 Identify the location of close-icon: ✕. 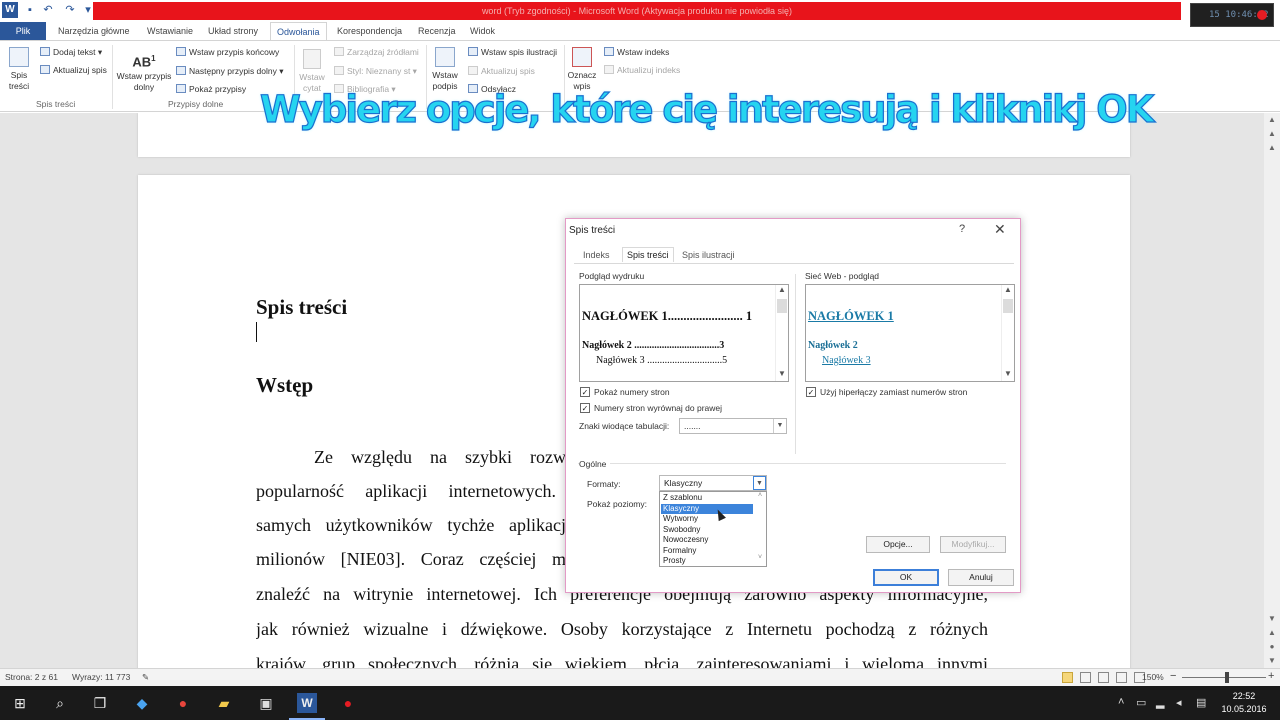
(1000, 229).